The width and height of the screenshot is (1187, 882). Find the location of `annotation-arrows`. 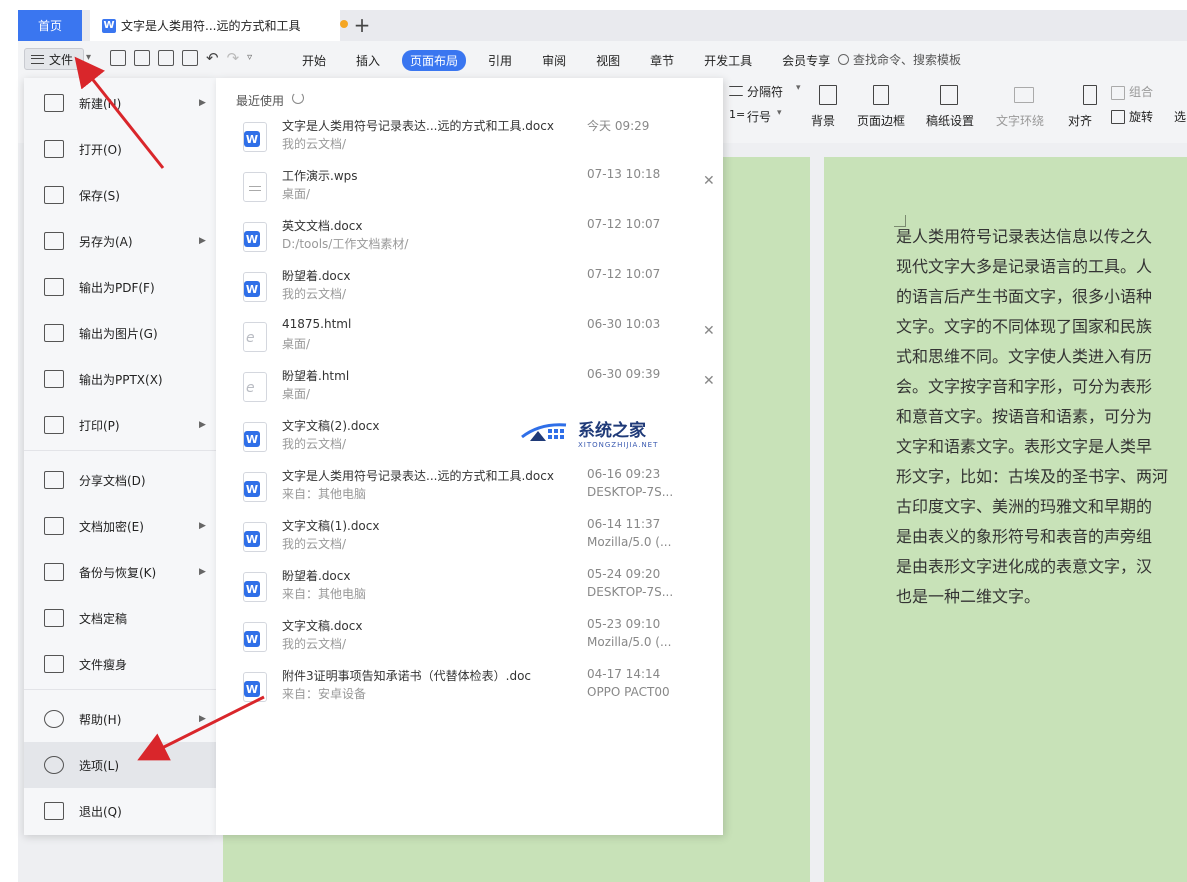

annotation-arrows is located at coordinates (169, 408).